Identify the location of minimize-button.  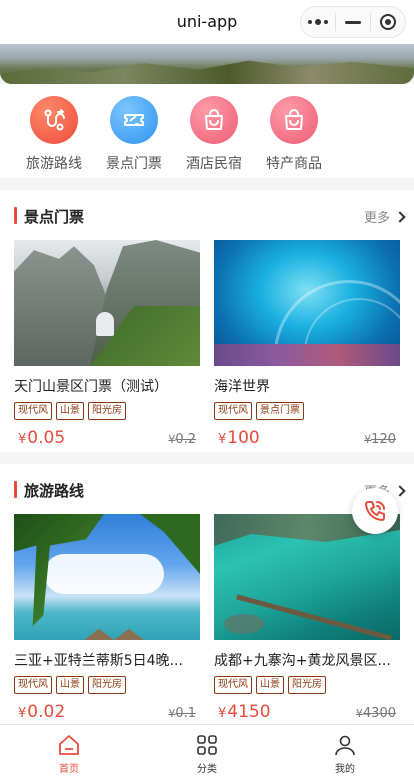
(353, 22).